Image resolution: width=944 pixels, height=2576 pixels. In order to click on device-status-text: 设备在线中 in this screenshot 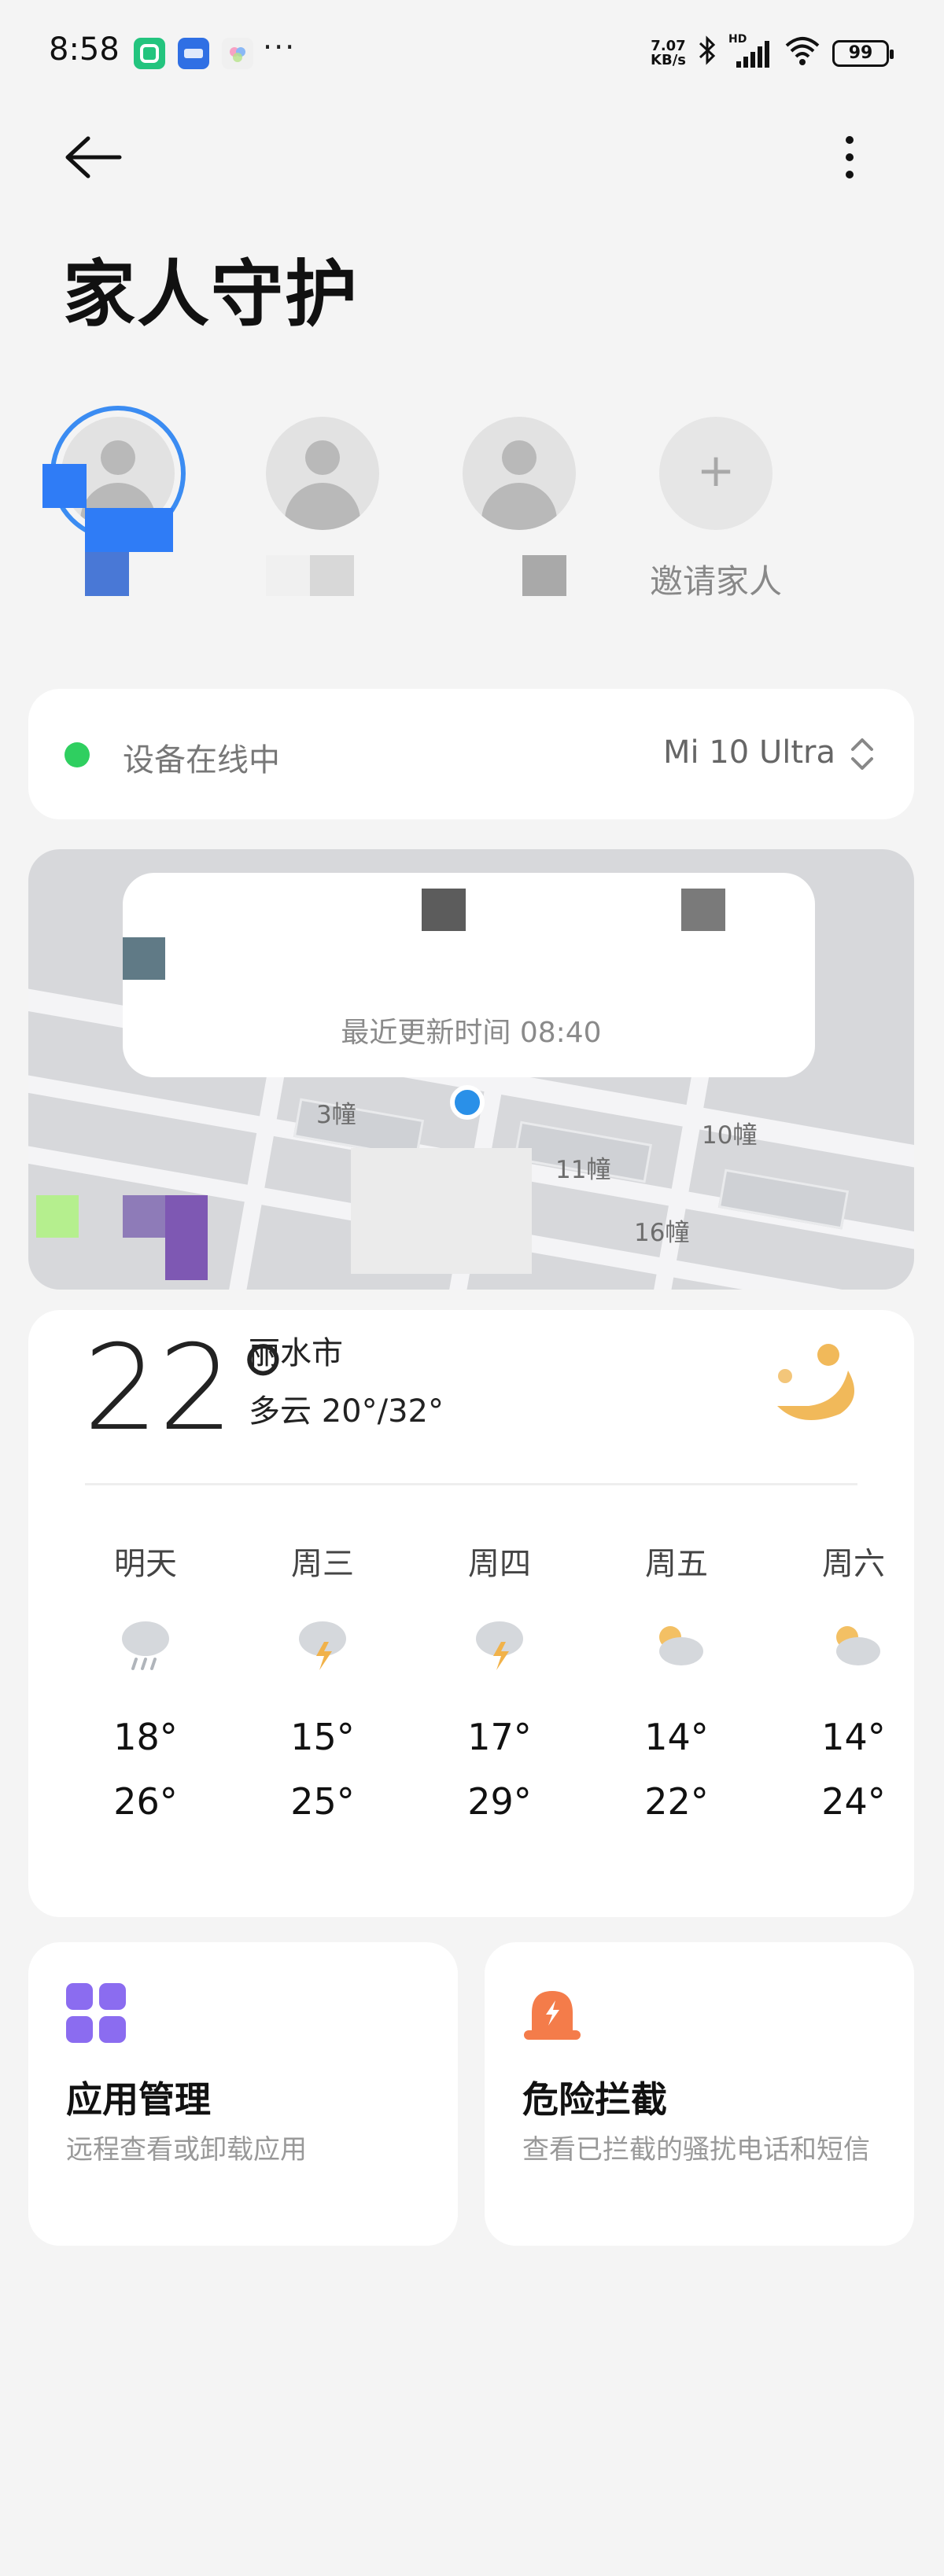, I will do `click(201, 760)`.